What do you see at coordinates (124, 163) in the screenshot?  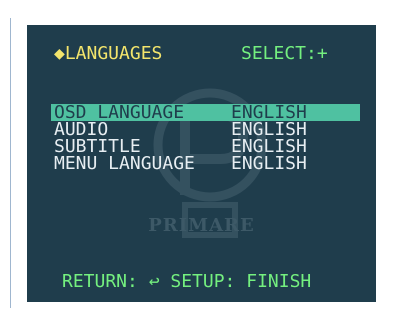 I see `menu-row-label: MENU LANGUAGE` at bounding box center [124, 163].